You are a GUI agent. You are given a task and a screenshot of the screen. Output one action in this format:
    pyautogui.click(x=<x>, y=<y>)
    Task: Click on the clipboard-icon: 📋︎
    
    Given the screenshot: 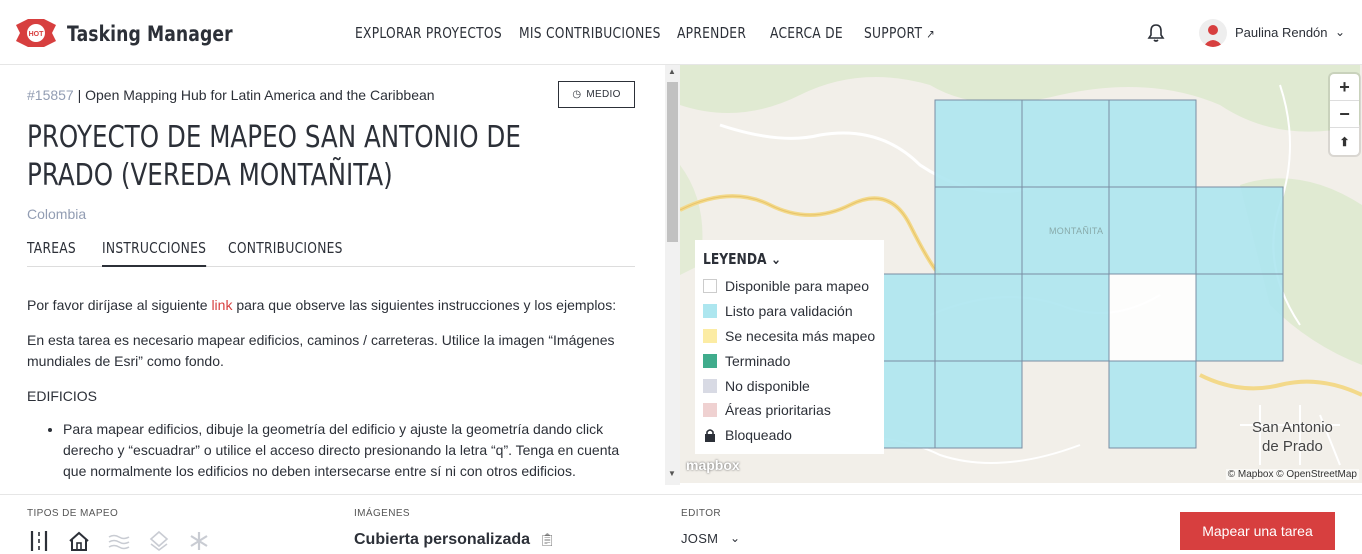 What is the action you would take?
    pyautogui.click(x=547, y=540)
    